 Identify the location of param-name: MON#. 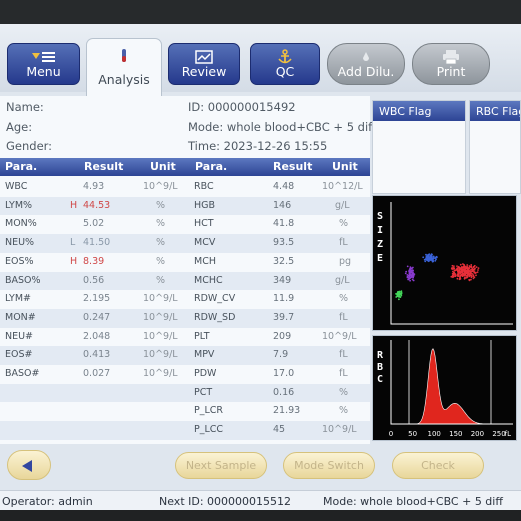
(20, 317).